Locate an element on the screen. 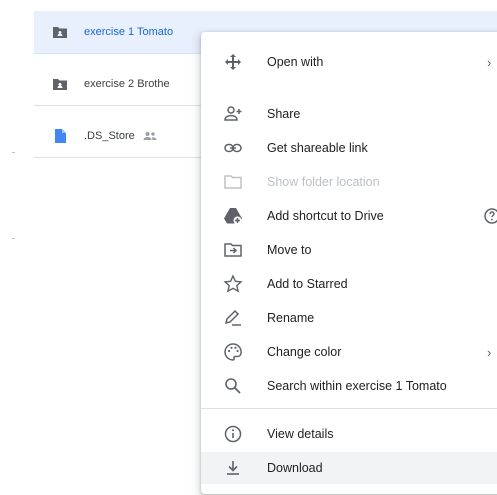 The height and width of the screenshot is (495, 497). menu-item-search-within: Search within exercise 1 Tomato is located at coordinates (349, 386).